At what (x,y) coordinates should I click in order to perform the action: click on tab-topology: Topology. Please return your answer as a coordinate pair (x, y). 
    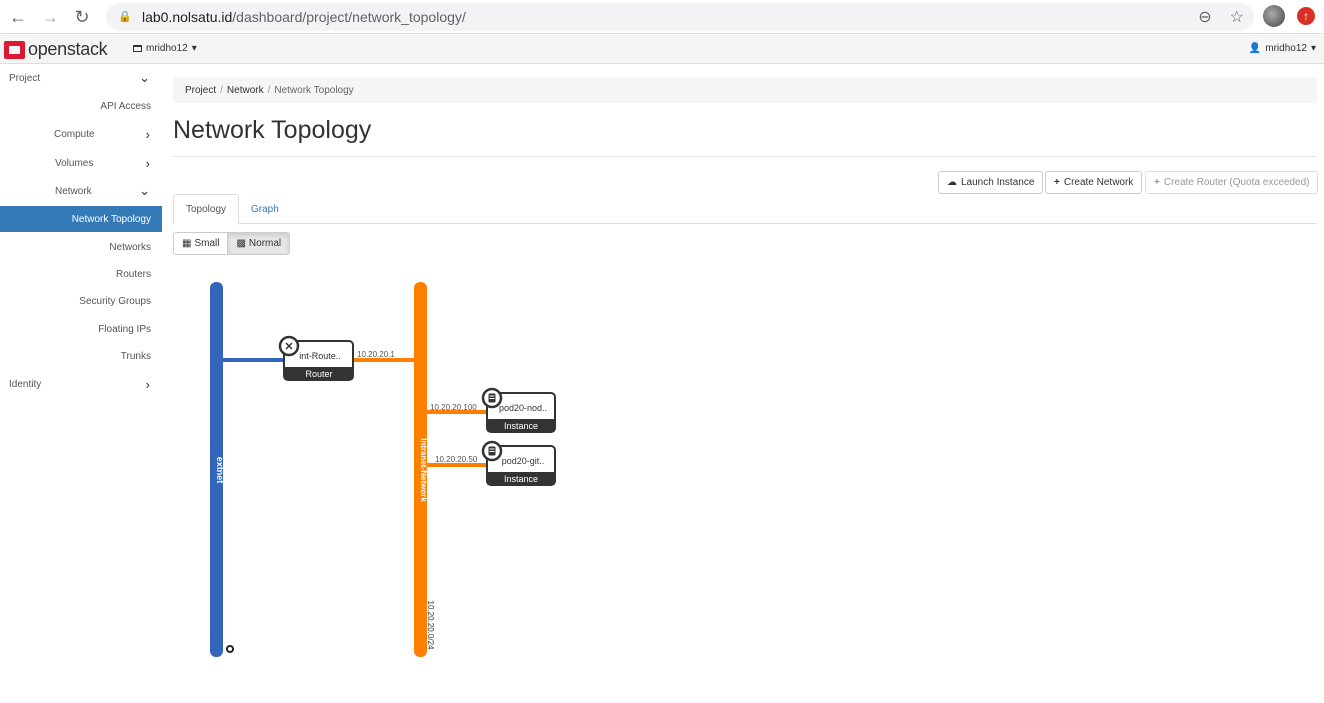
    Looking at the image, I should click on (206, 209).